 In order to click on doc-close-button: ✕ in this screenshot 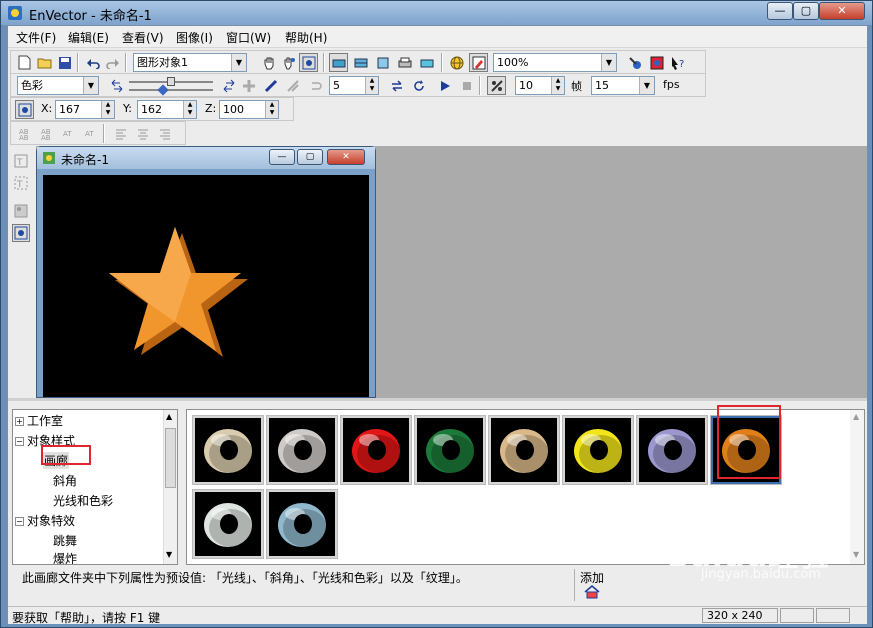, I will do `click(346, 157)`.